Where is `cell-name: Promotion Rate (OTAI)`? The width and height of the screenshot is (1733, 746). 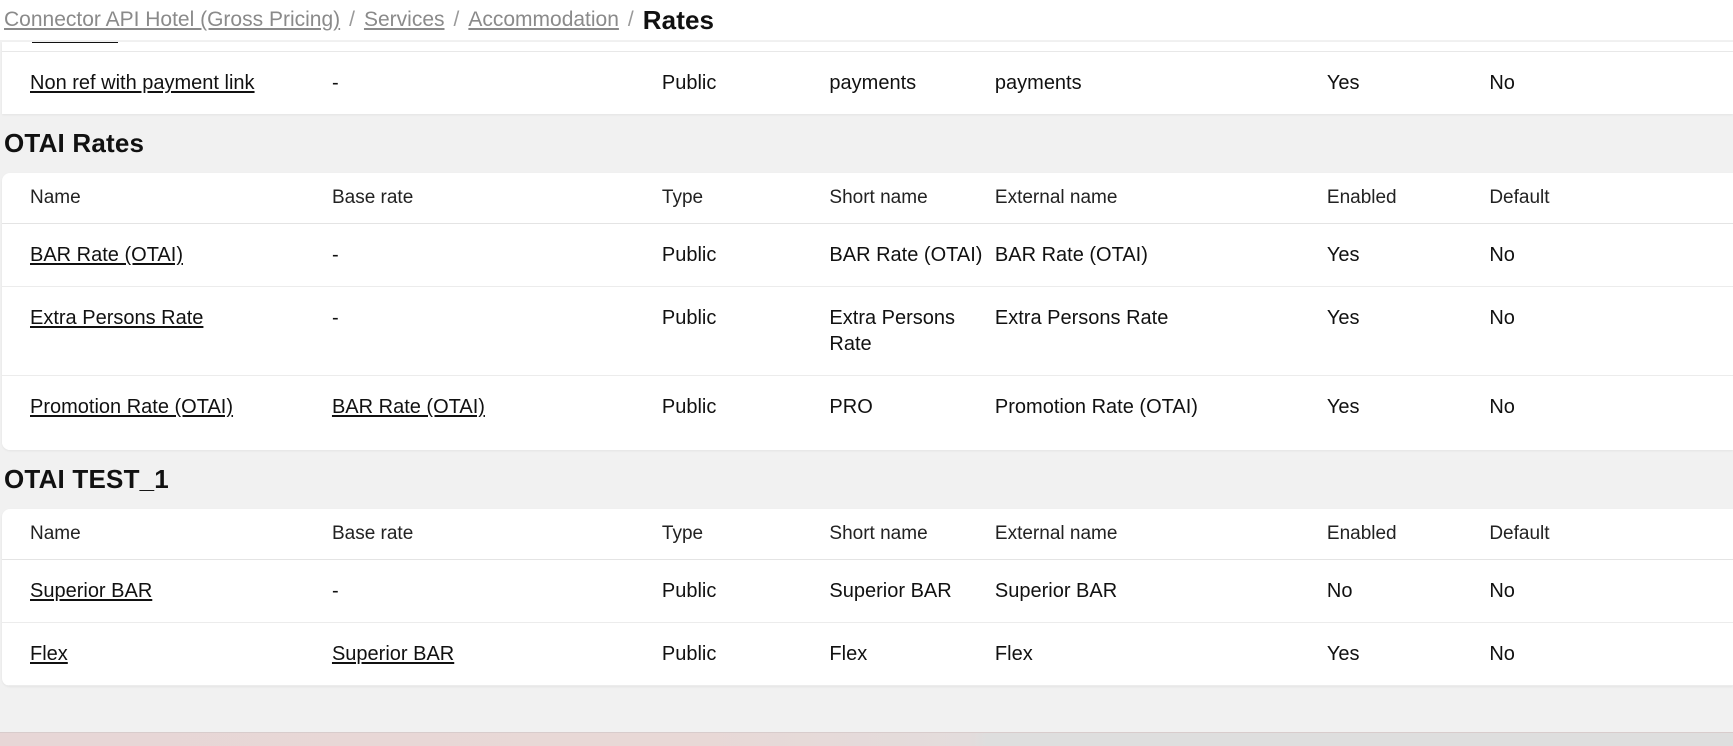
cell-name: Promotion Rate (OTAI) is located at coordinates (167, 407).